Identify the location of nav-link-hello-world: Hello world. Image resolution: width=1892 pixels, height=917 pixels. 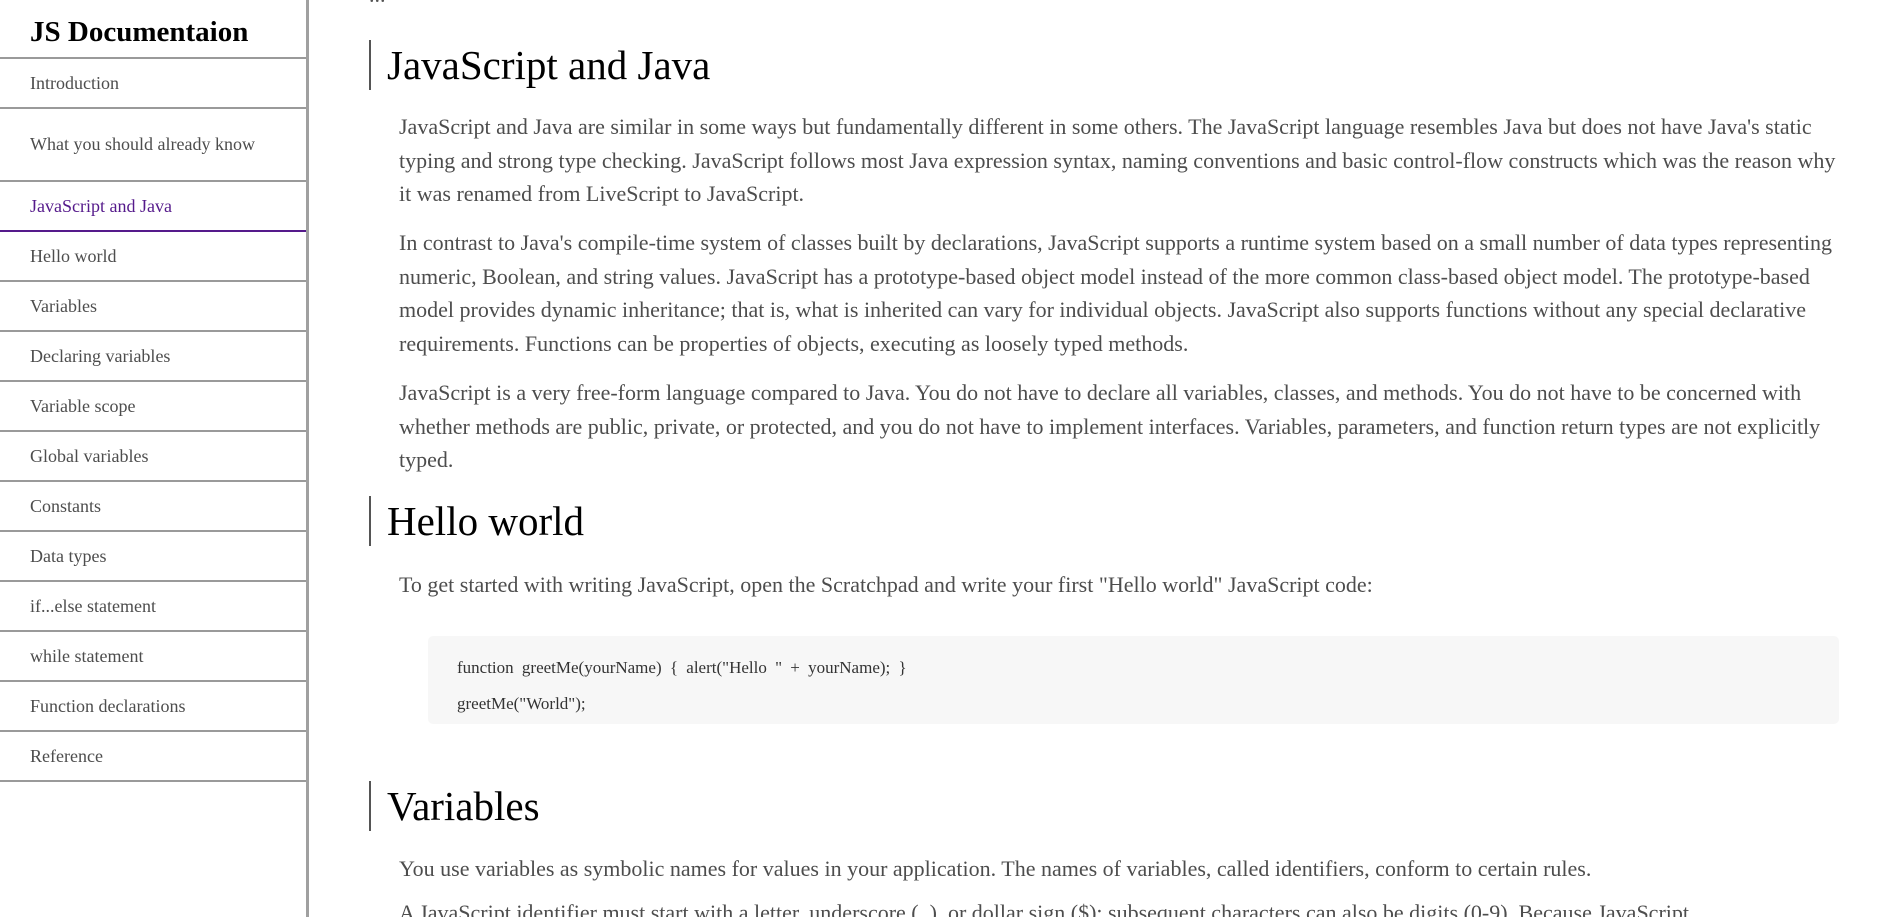
(153, 257).